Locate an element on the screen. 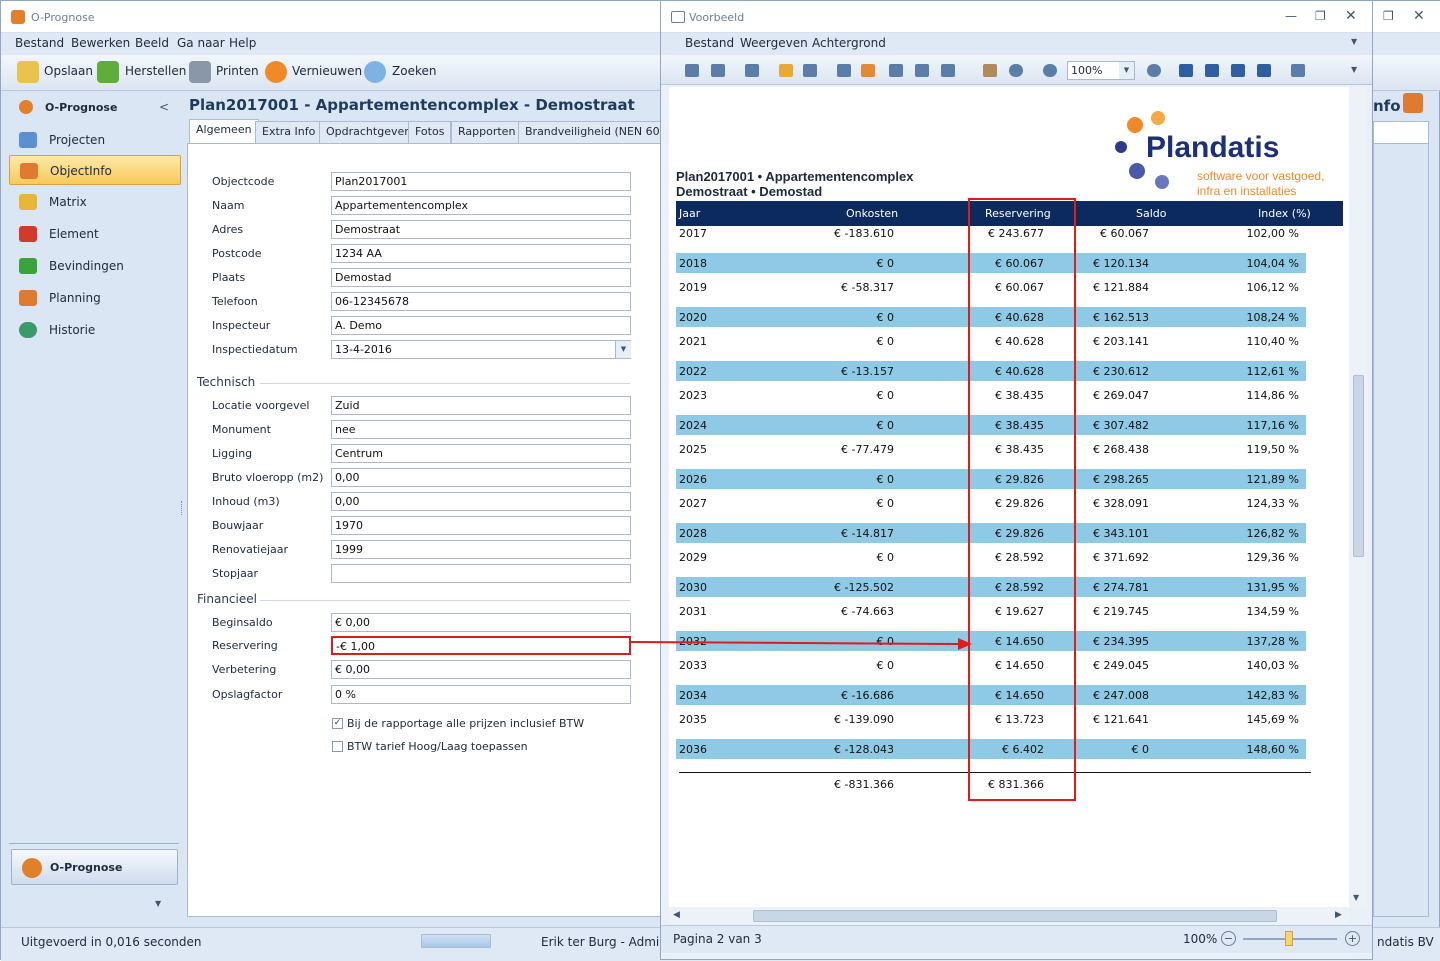  cell-jaar: 2027 is located at coordinates (693, 503).